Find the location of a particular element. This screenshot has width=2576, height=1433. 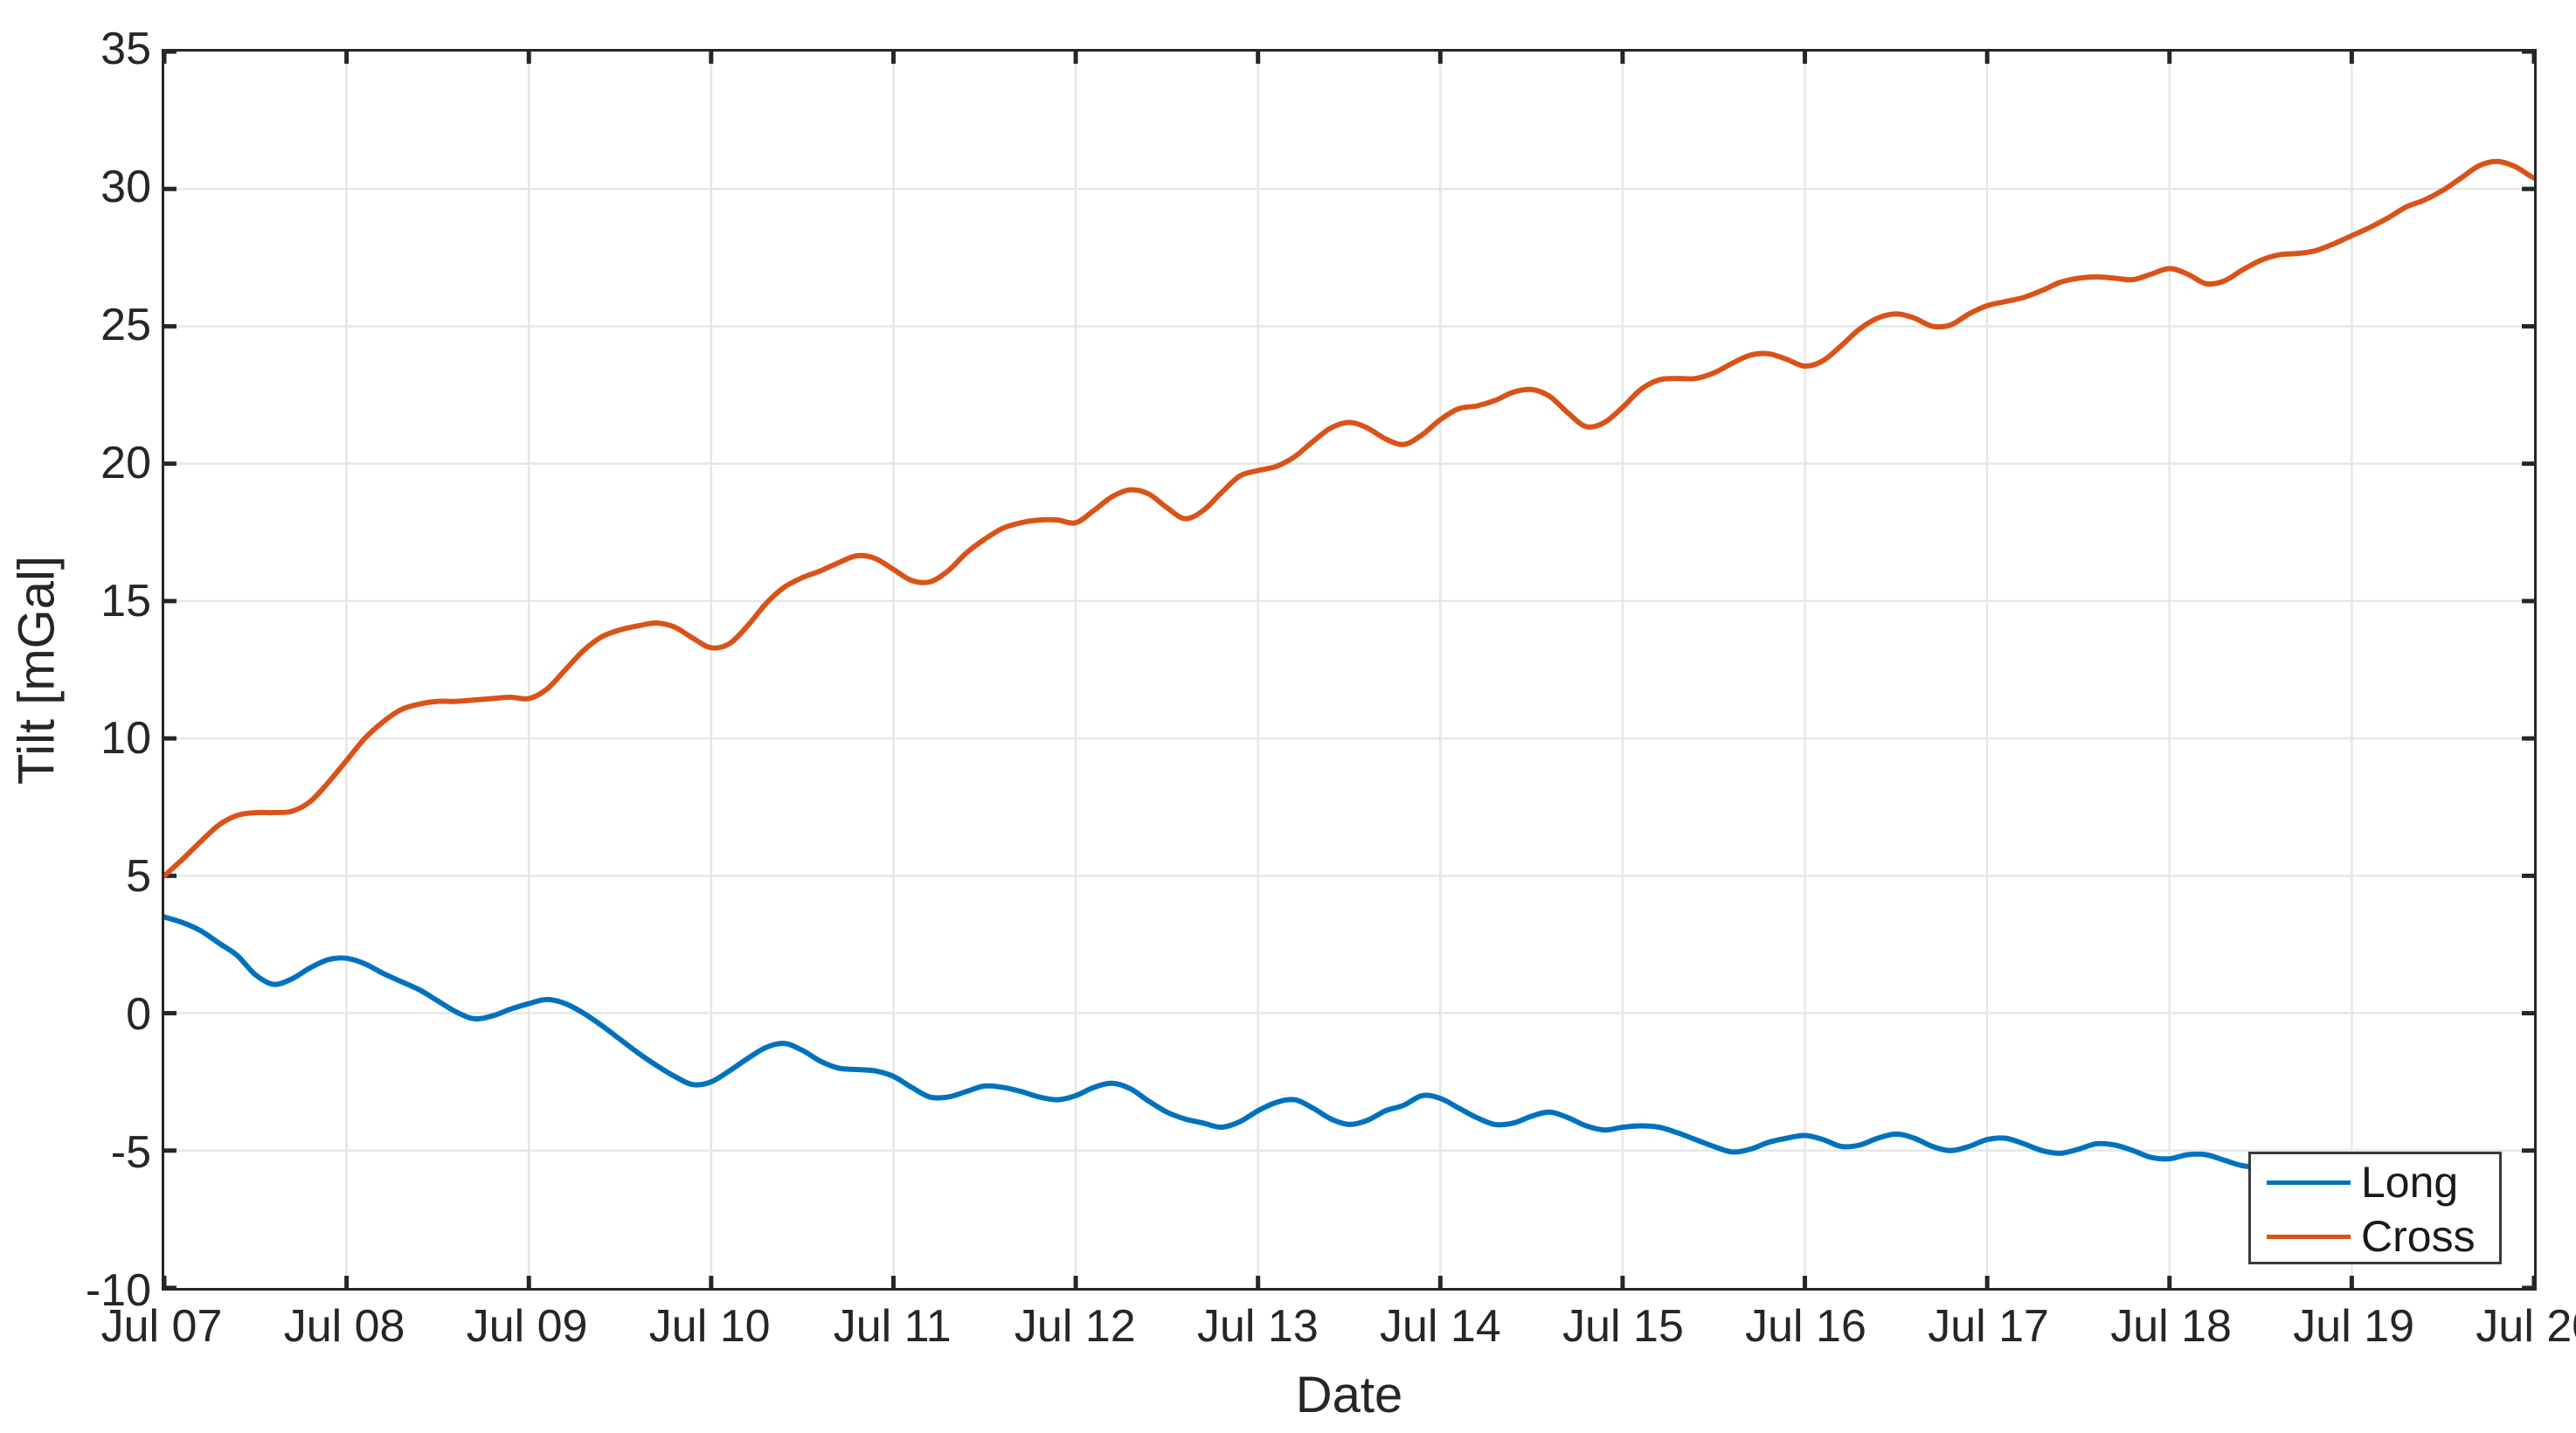

y-tick-label: 5 is located at coordinates (138, 877).